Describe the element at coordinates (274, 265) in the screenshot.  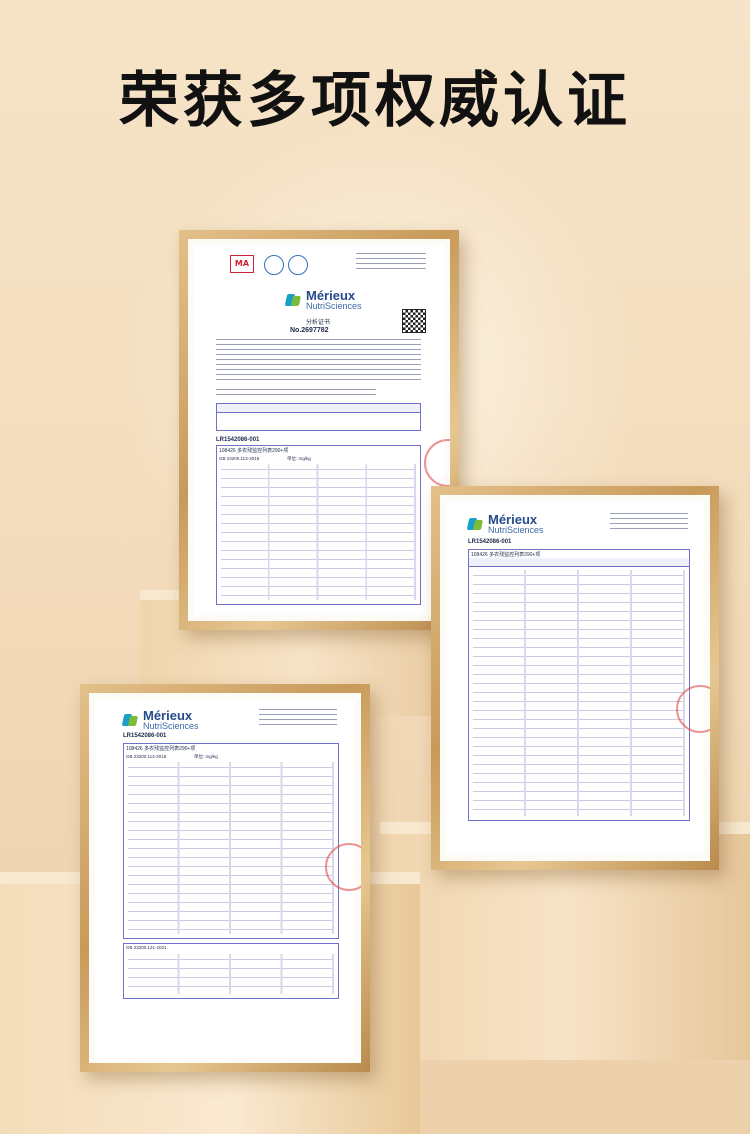
I see `ilac-logo` at that location.